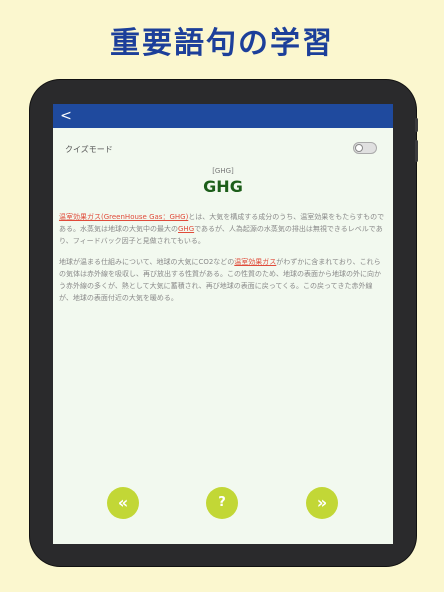  I want to click on term-title: GHG, so click(223, 186).